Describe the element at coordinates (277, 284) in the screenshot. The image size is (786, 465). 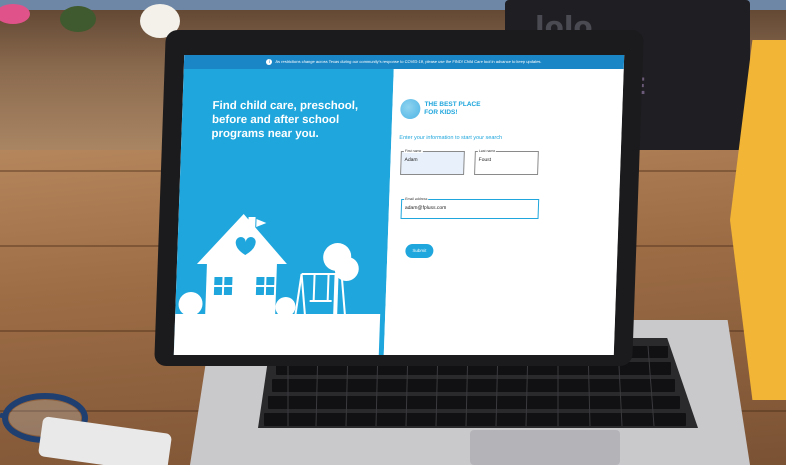
I see `house-playground-illustration` at that location.